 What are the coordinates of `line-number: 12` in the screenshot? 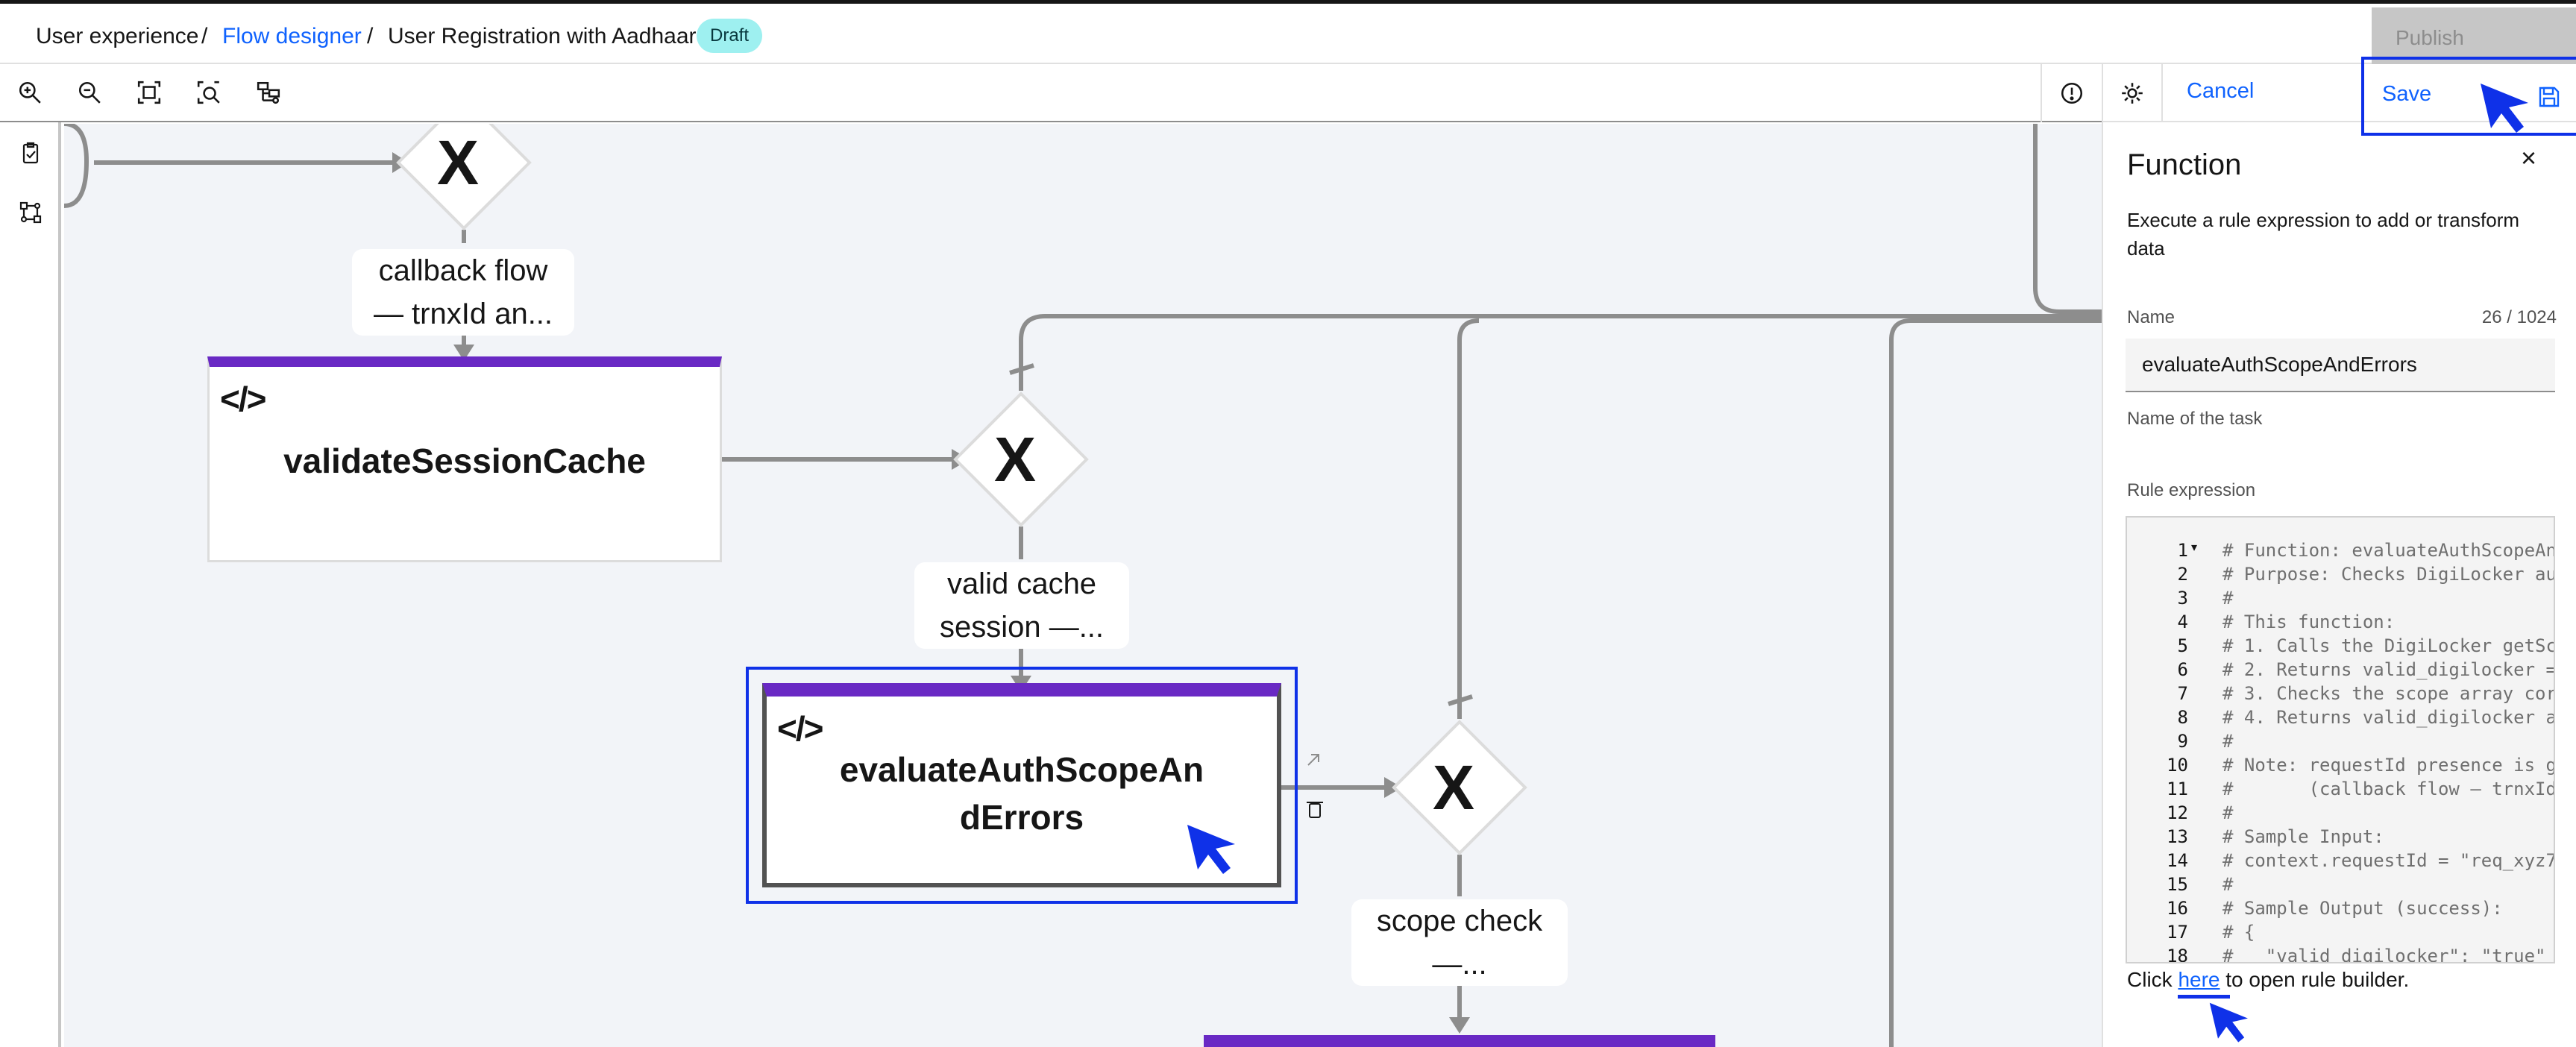 It's located at (2178, 812).